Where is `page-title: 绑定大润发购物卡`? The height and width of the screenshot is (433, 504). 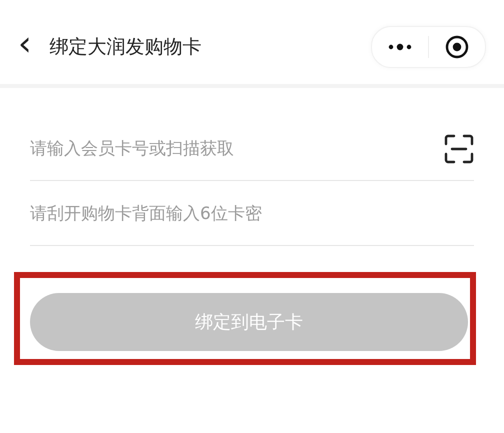
page-title: 绑定大润发购物卡 is located at coordinates (126, 47).